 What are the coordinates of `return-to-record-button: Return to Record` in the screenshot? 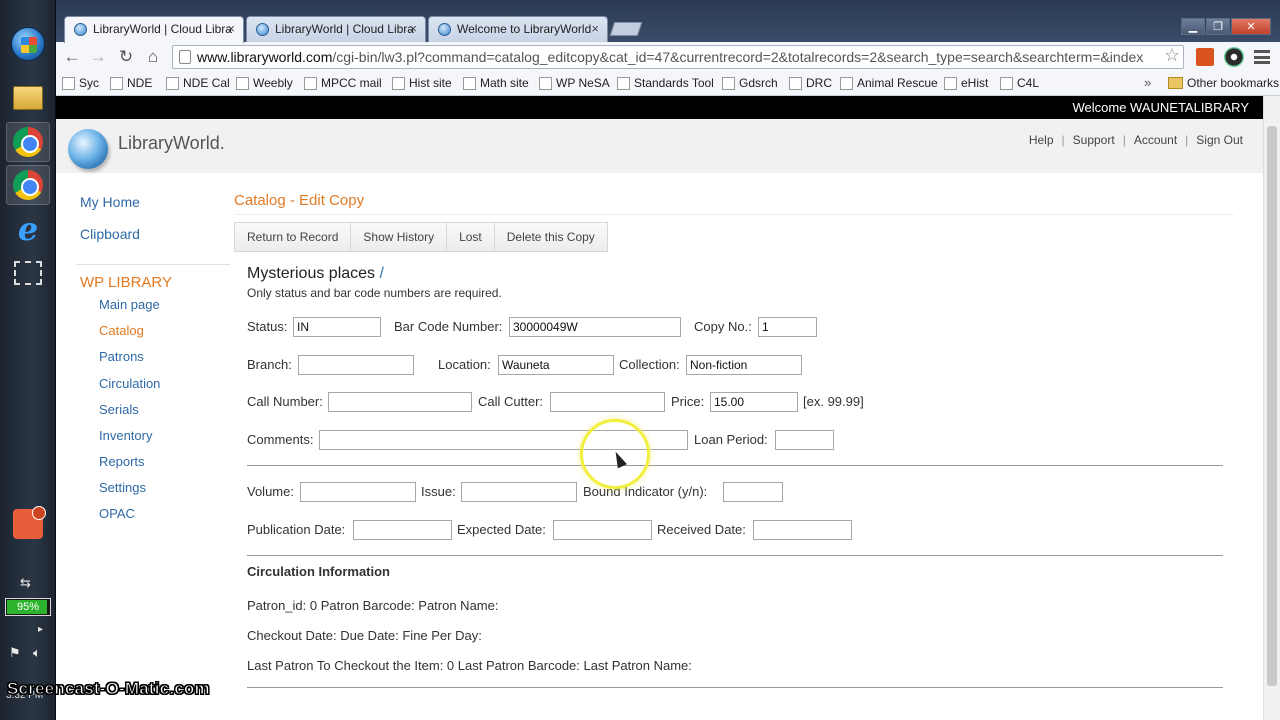 It's located at (293, 237).